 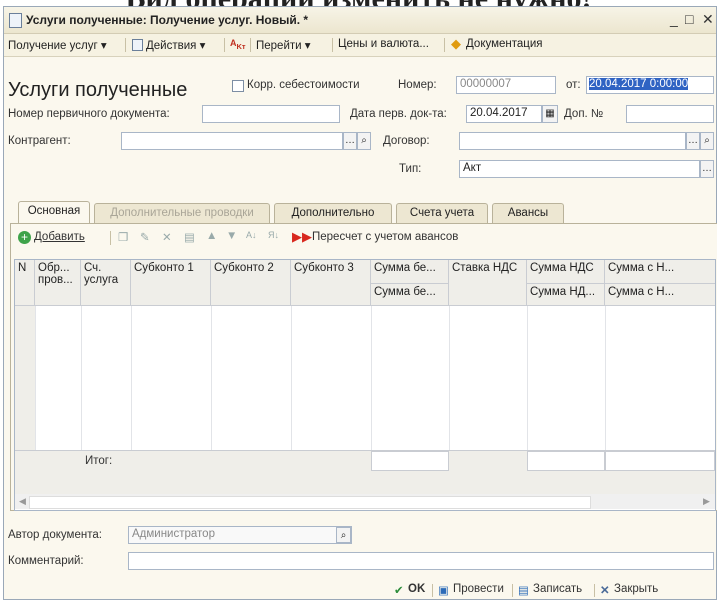 I want to click on comment-label: Комментарий:, so click(x=46, y=561).